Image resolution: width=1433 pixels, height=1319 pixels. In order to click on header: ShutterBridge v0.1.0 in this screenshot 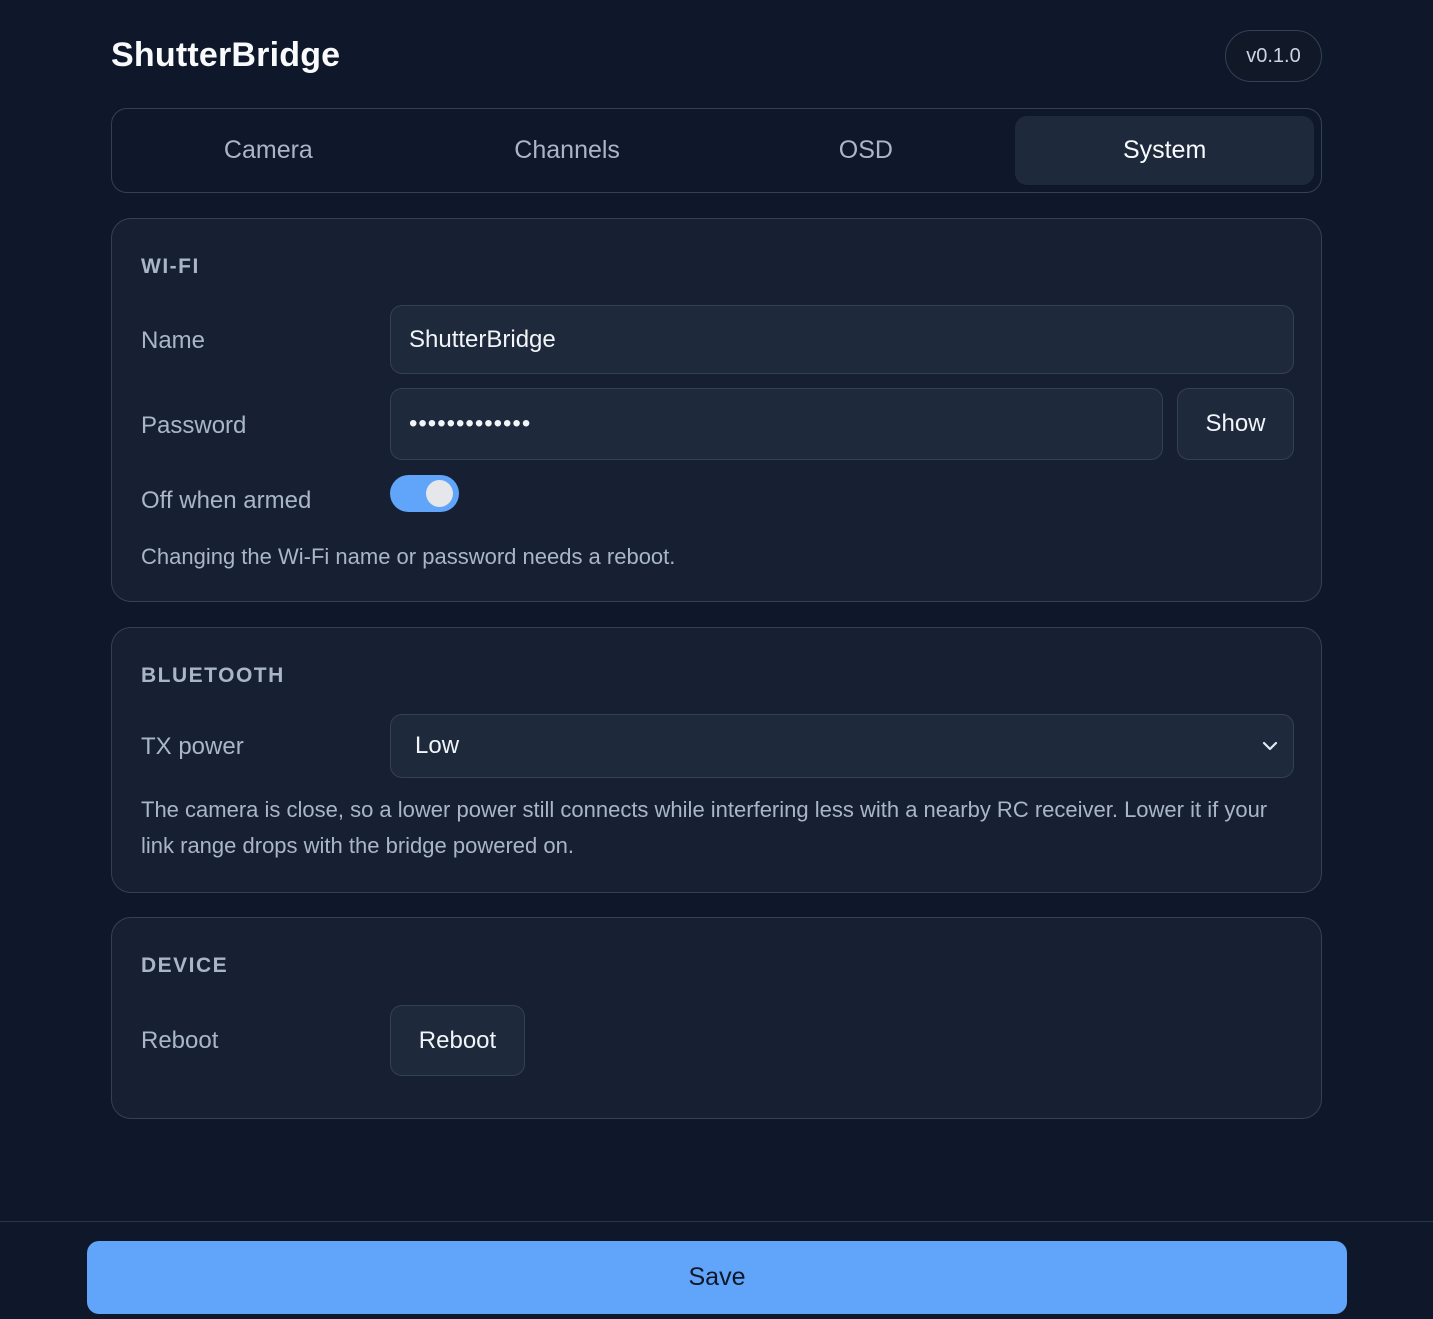, I will do `click(716, 54)`.